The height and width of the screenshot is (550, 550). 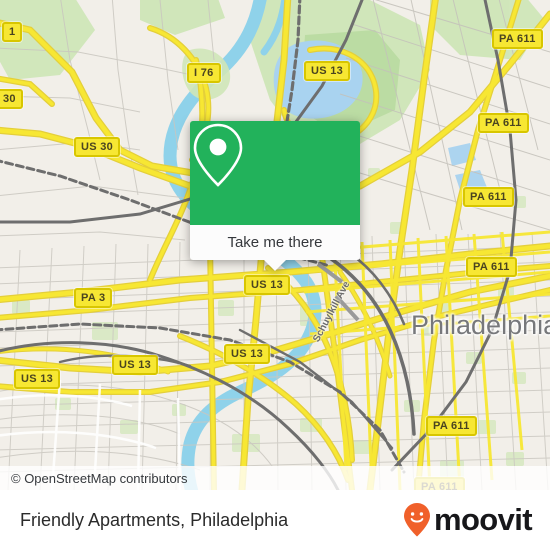 I want to click on page-title: Friendly Apartments, Philadelphia, so click(x=154, y=519).